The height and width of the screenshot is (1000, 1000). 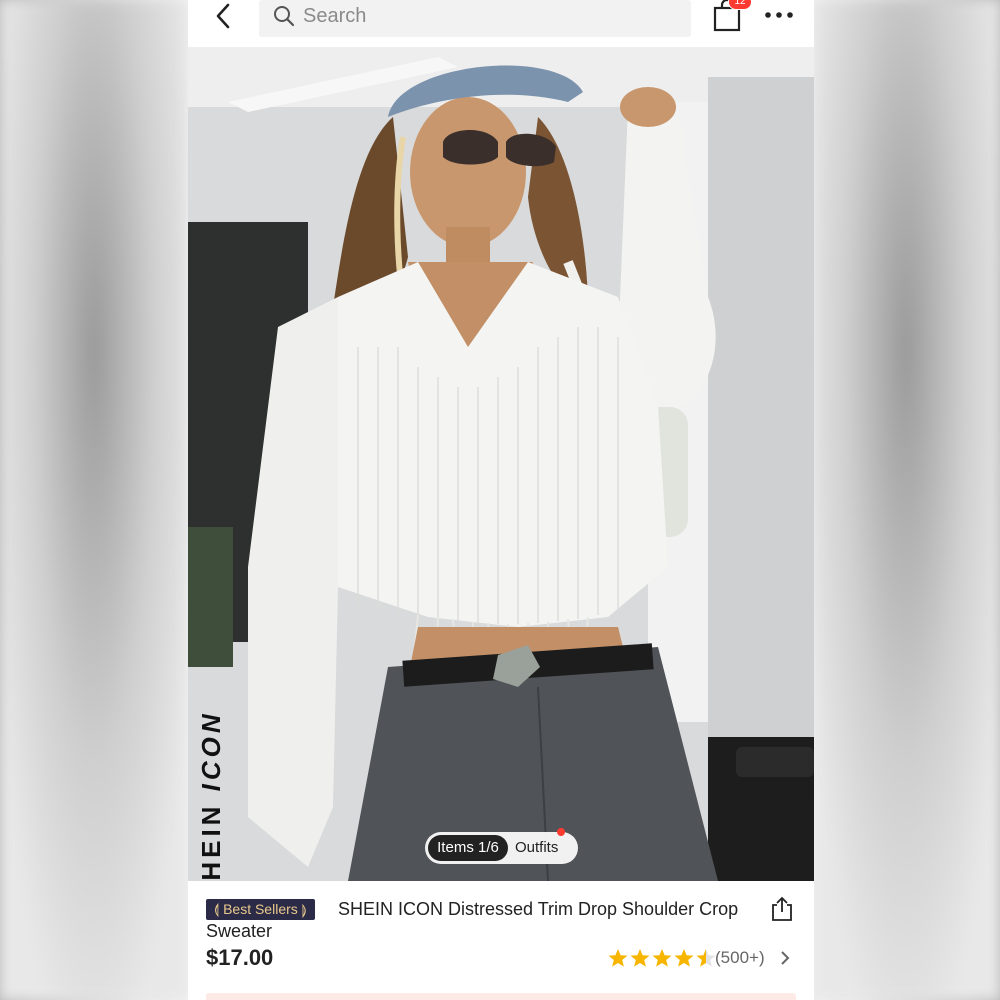 What do you see at coordinates (260, 909) in the screenshot?
I see `best-sellers-badge: ⟬ Best Sellers ⟭` at bounding box center [260, 909].